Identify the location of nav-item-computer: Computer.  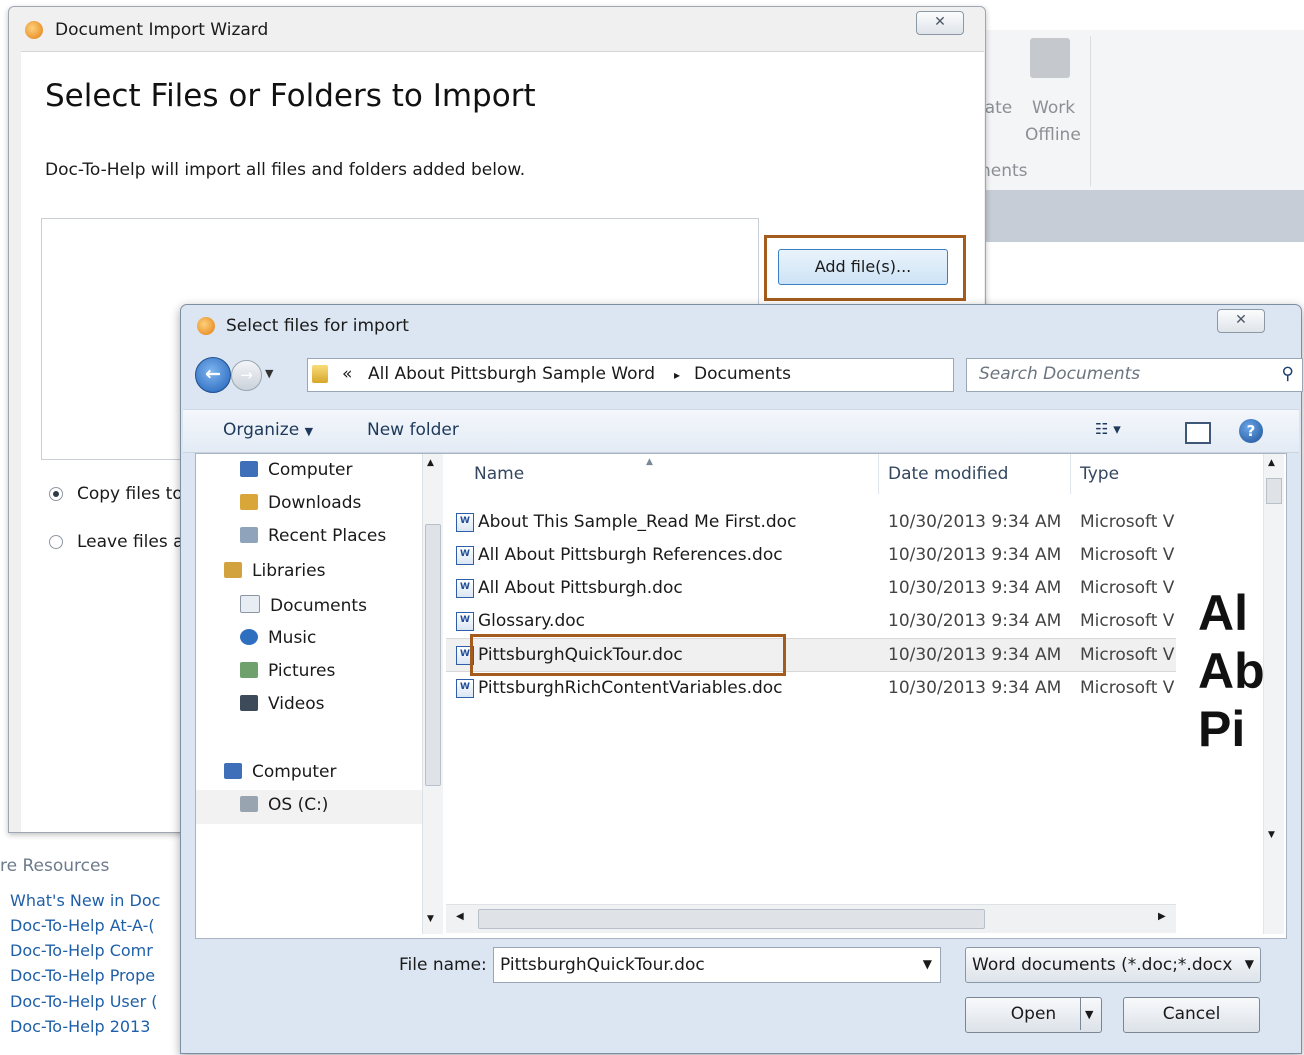
(296, 470).